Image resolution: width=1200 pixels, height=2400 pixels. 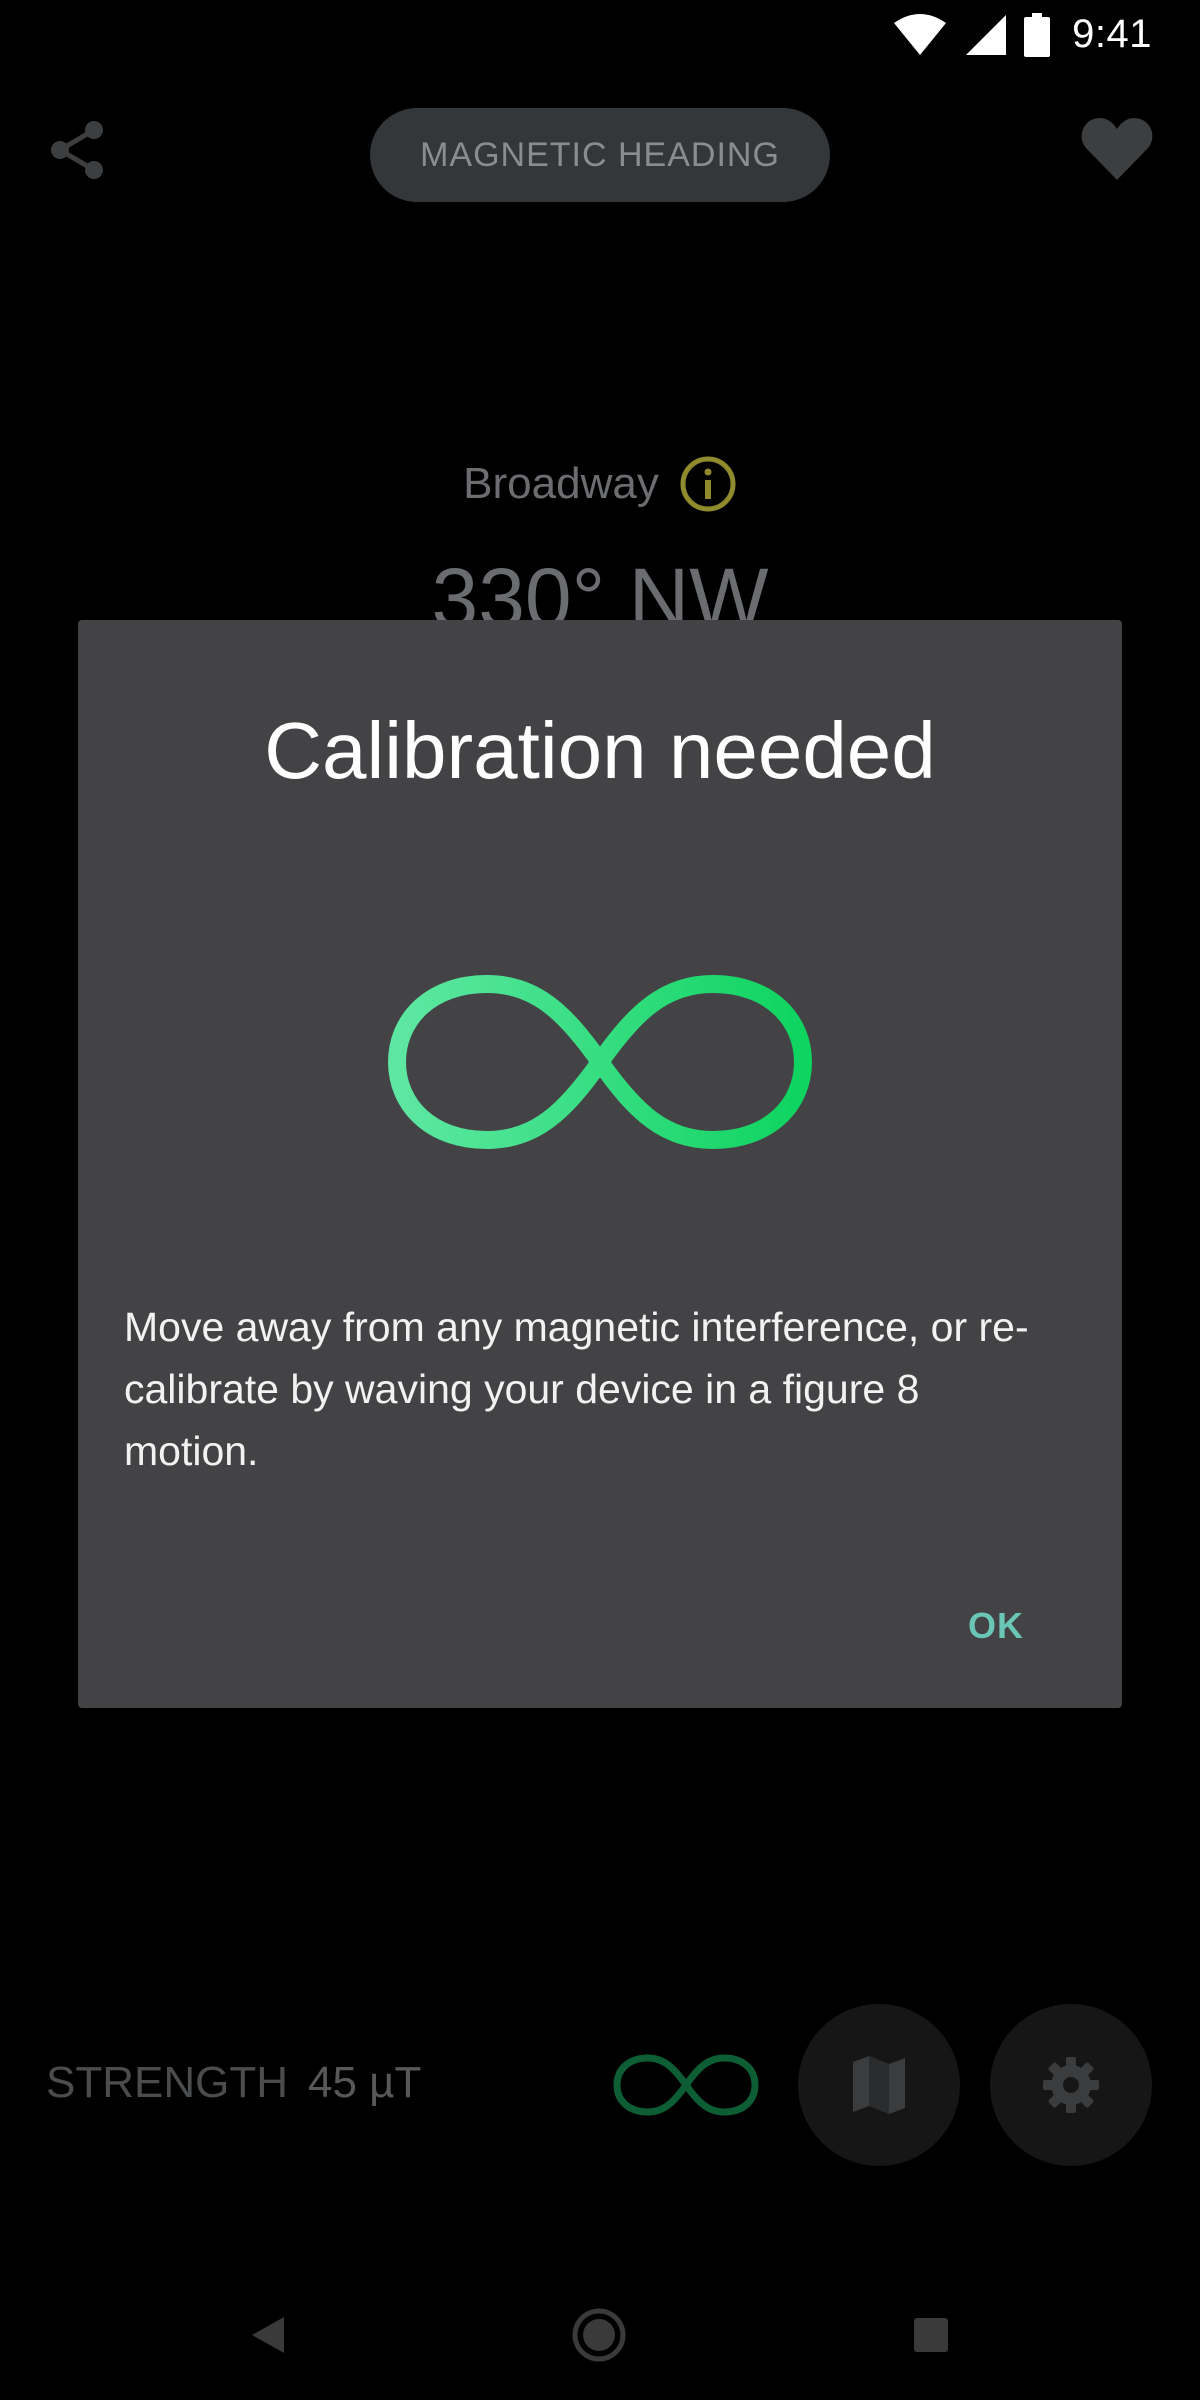 I want to click on recent-apps-button, so click(x=931, y=2335).